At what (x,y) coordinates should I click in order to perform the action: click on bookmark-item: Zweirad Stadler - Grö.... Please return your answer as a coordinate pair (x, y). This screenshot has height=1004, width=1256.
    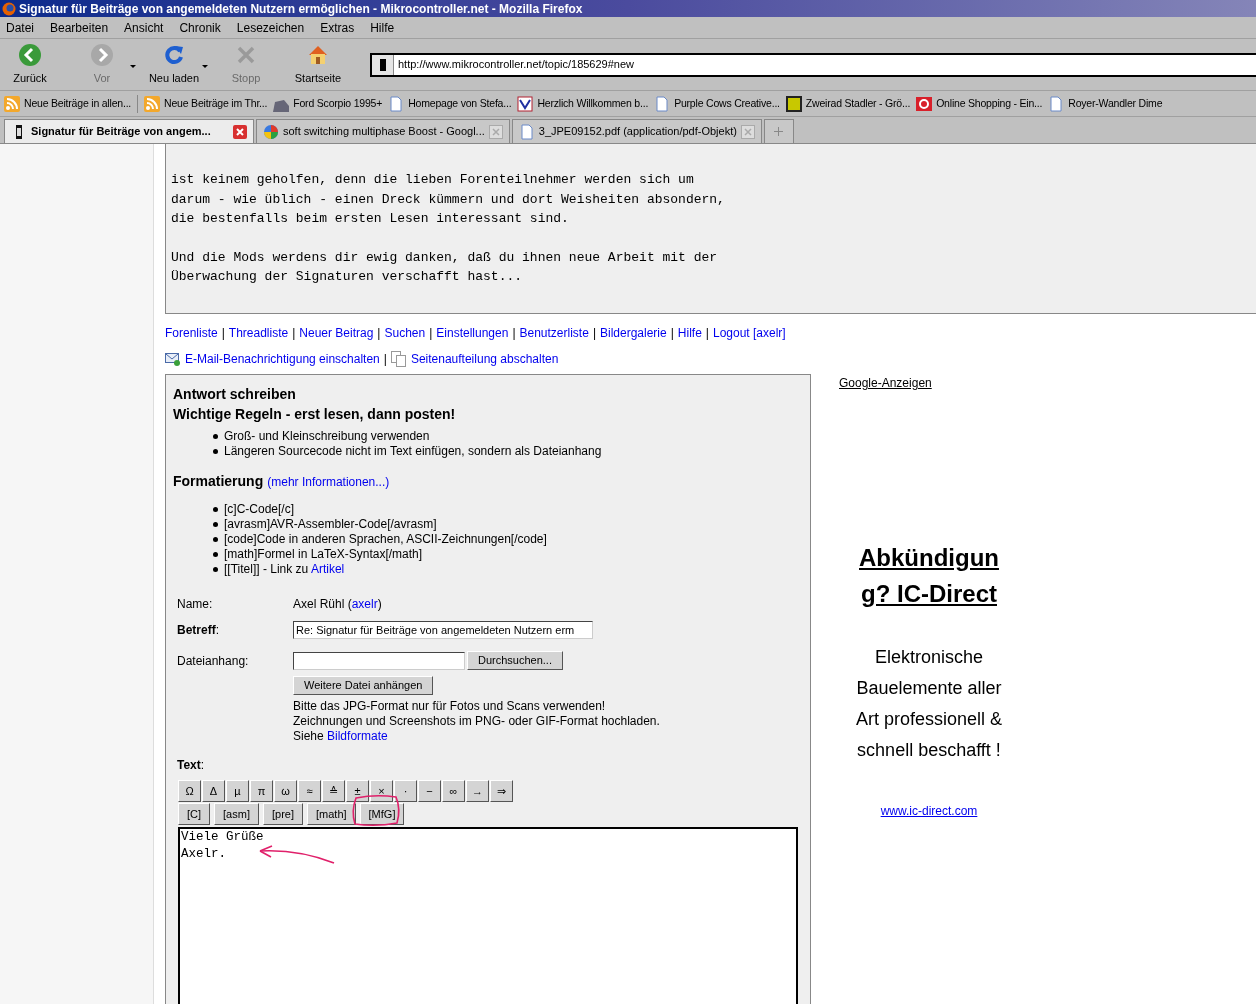
    Looking at the image, I should click on (848, 103).